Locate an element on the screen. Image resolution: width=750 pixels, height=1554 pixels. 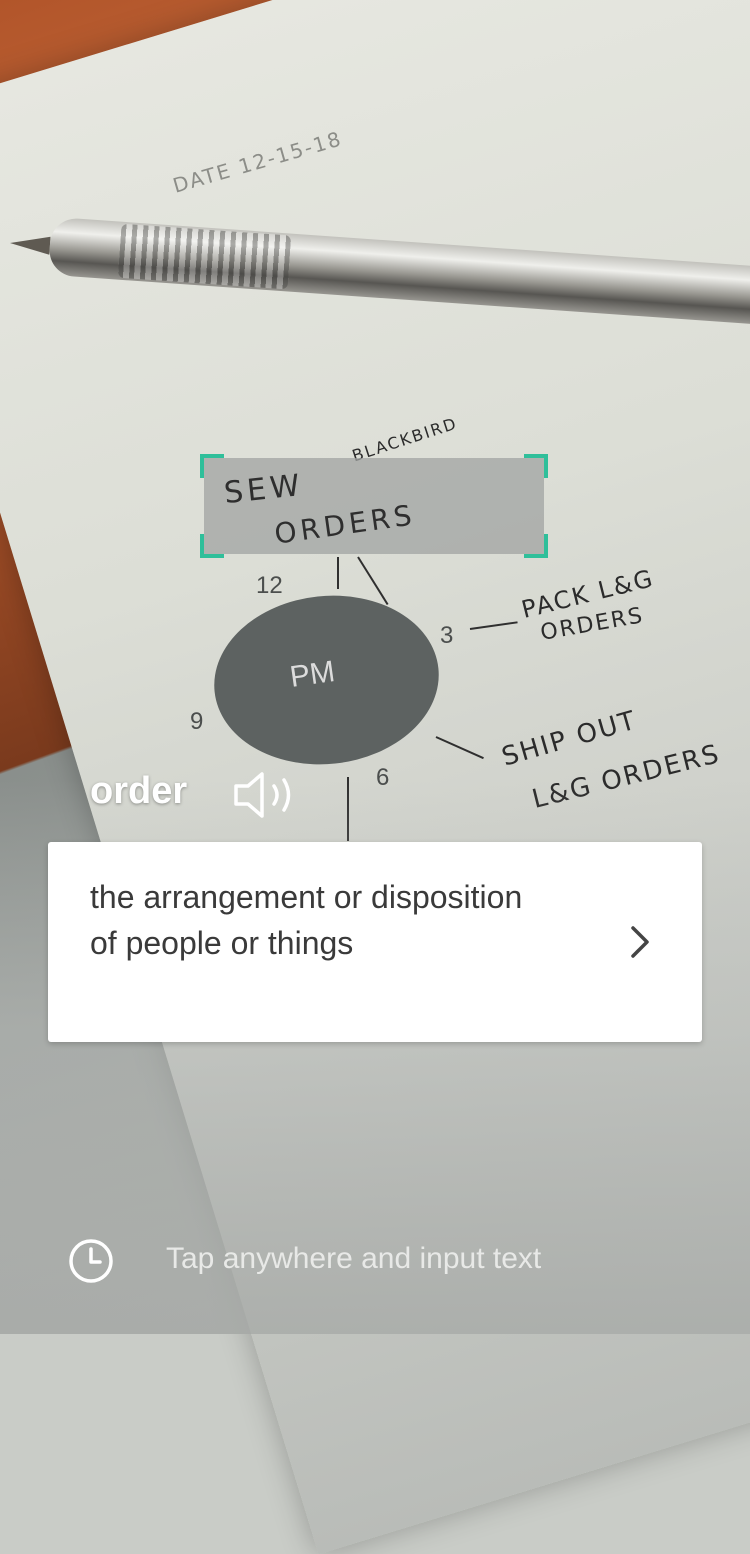
history-button is located at coordinates (91, 1261).